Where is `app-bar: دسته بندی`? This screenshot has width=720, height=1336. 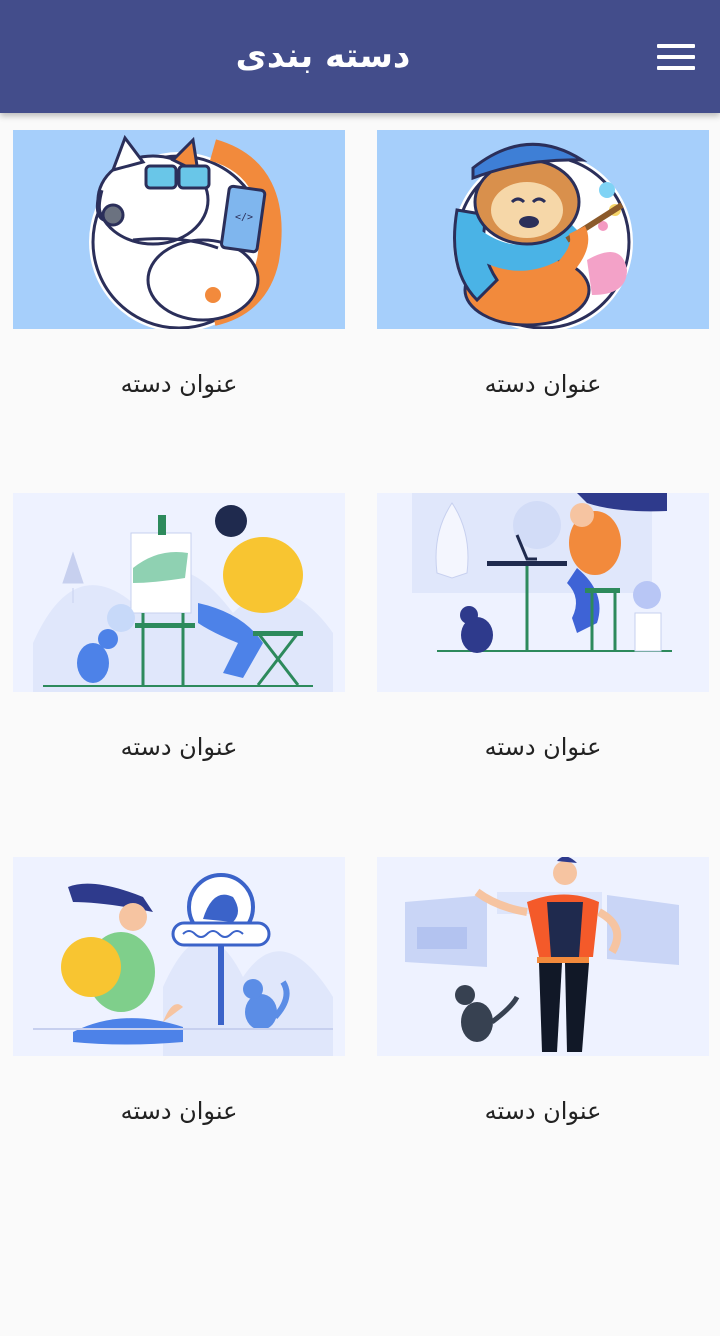
app-bar: دسته بندی is located at coordinates (360, 56).